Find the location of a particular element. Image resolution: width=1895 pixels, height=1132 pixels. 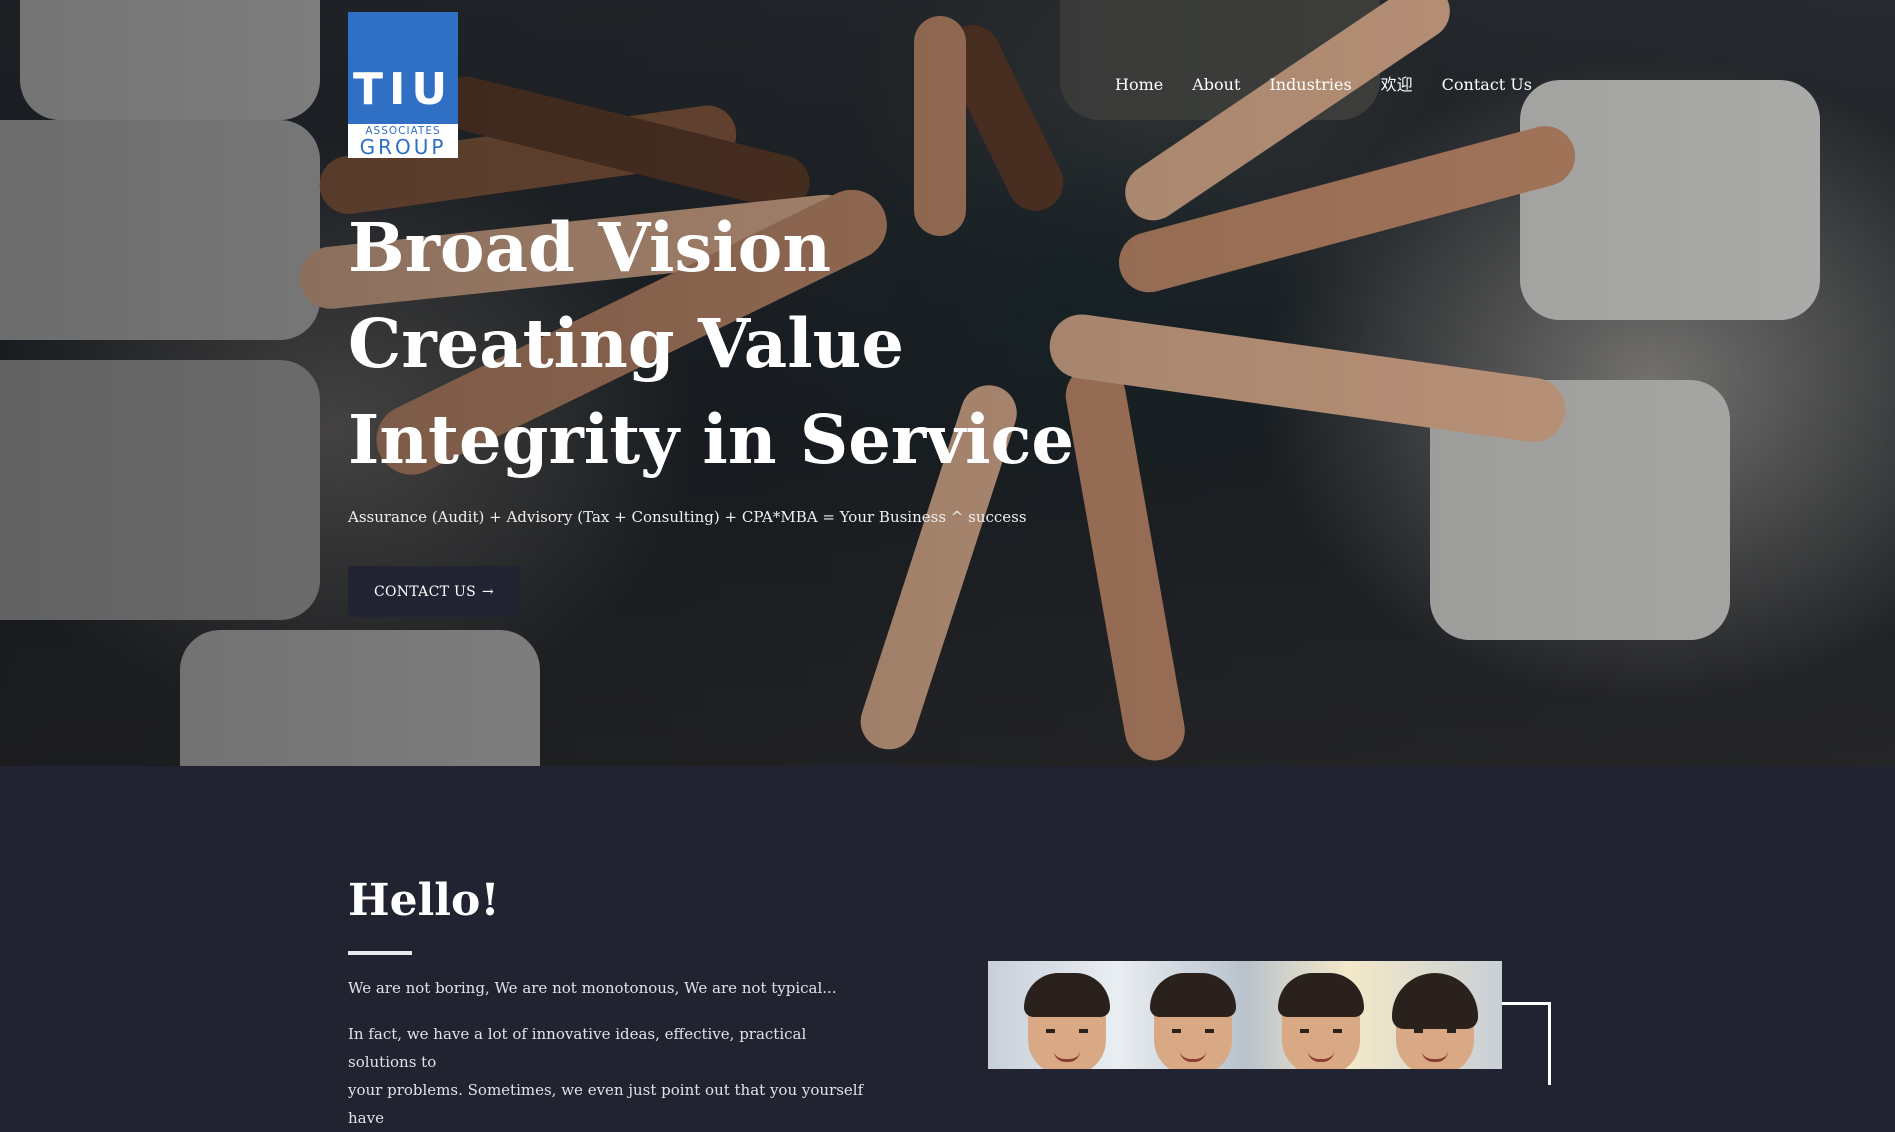

main-navigation: Home About Industries 欢迎 Contact Us is located at coordinates (1323, 85).